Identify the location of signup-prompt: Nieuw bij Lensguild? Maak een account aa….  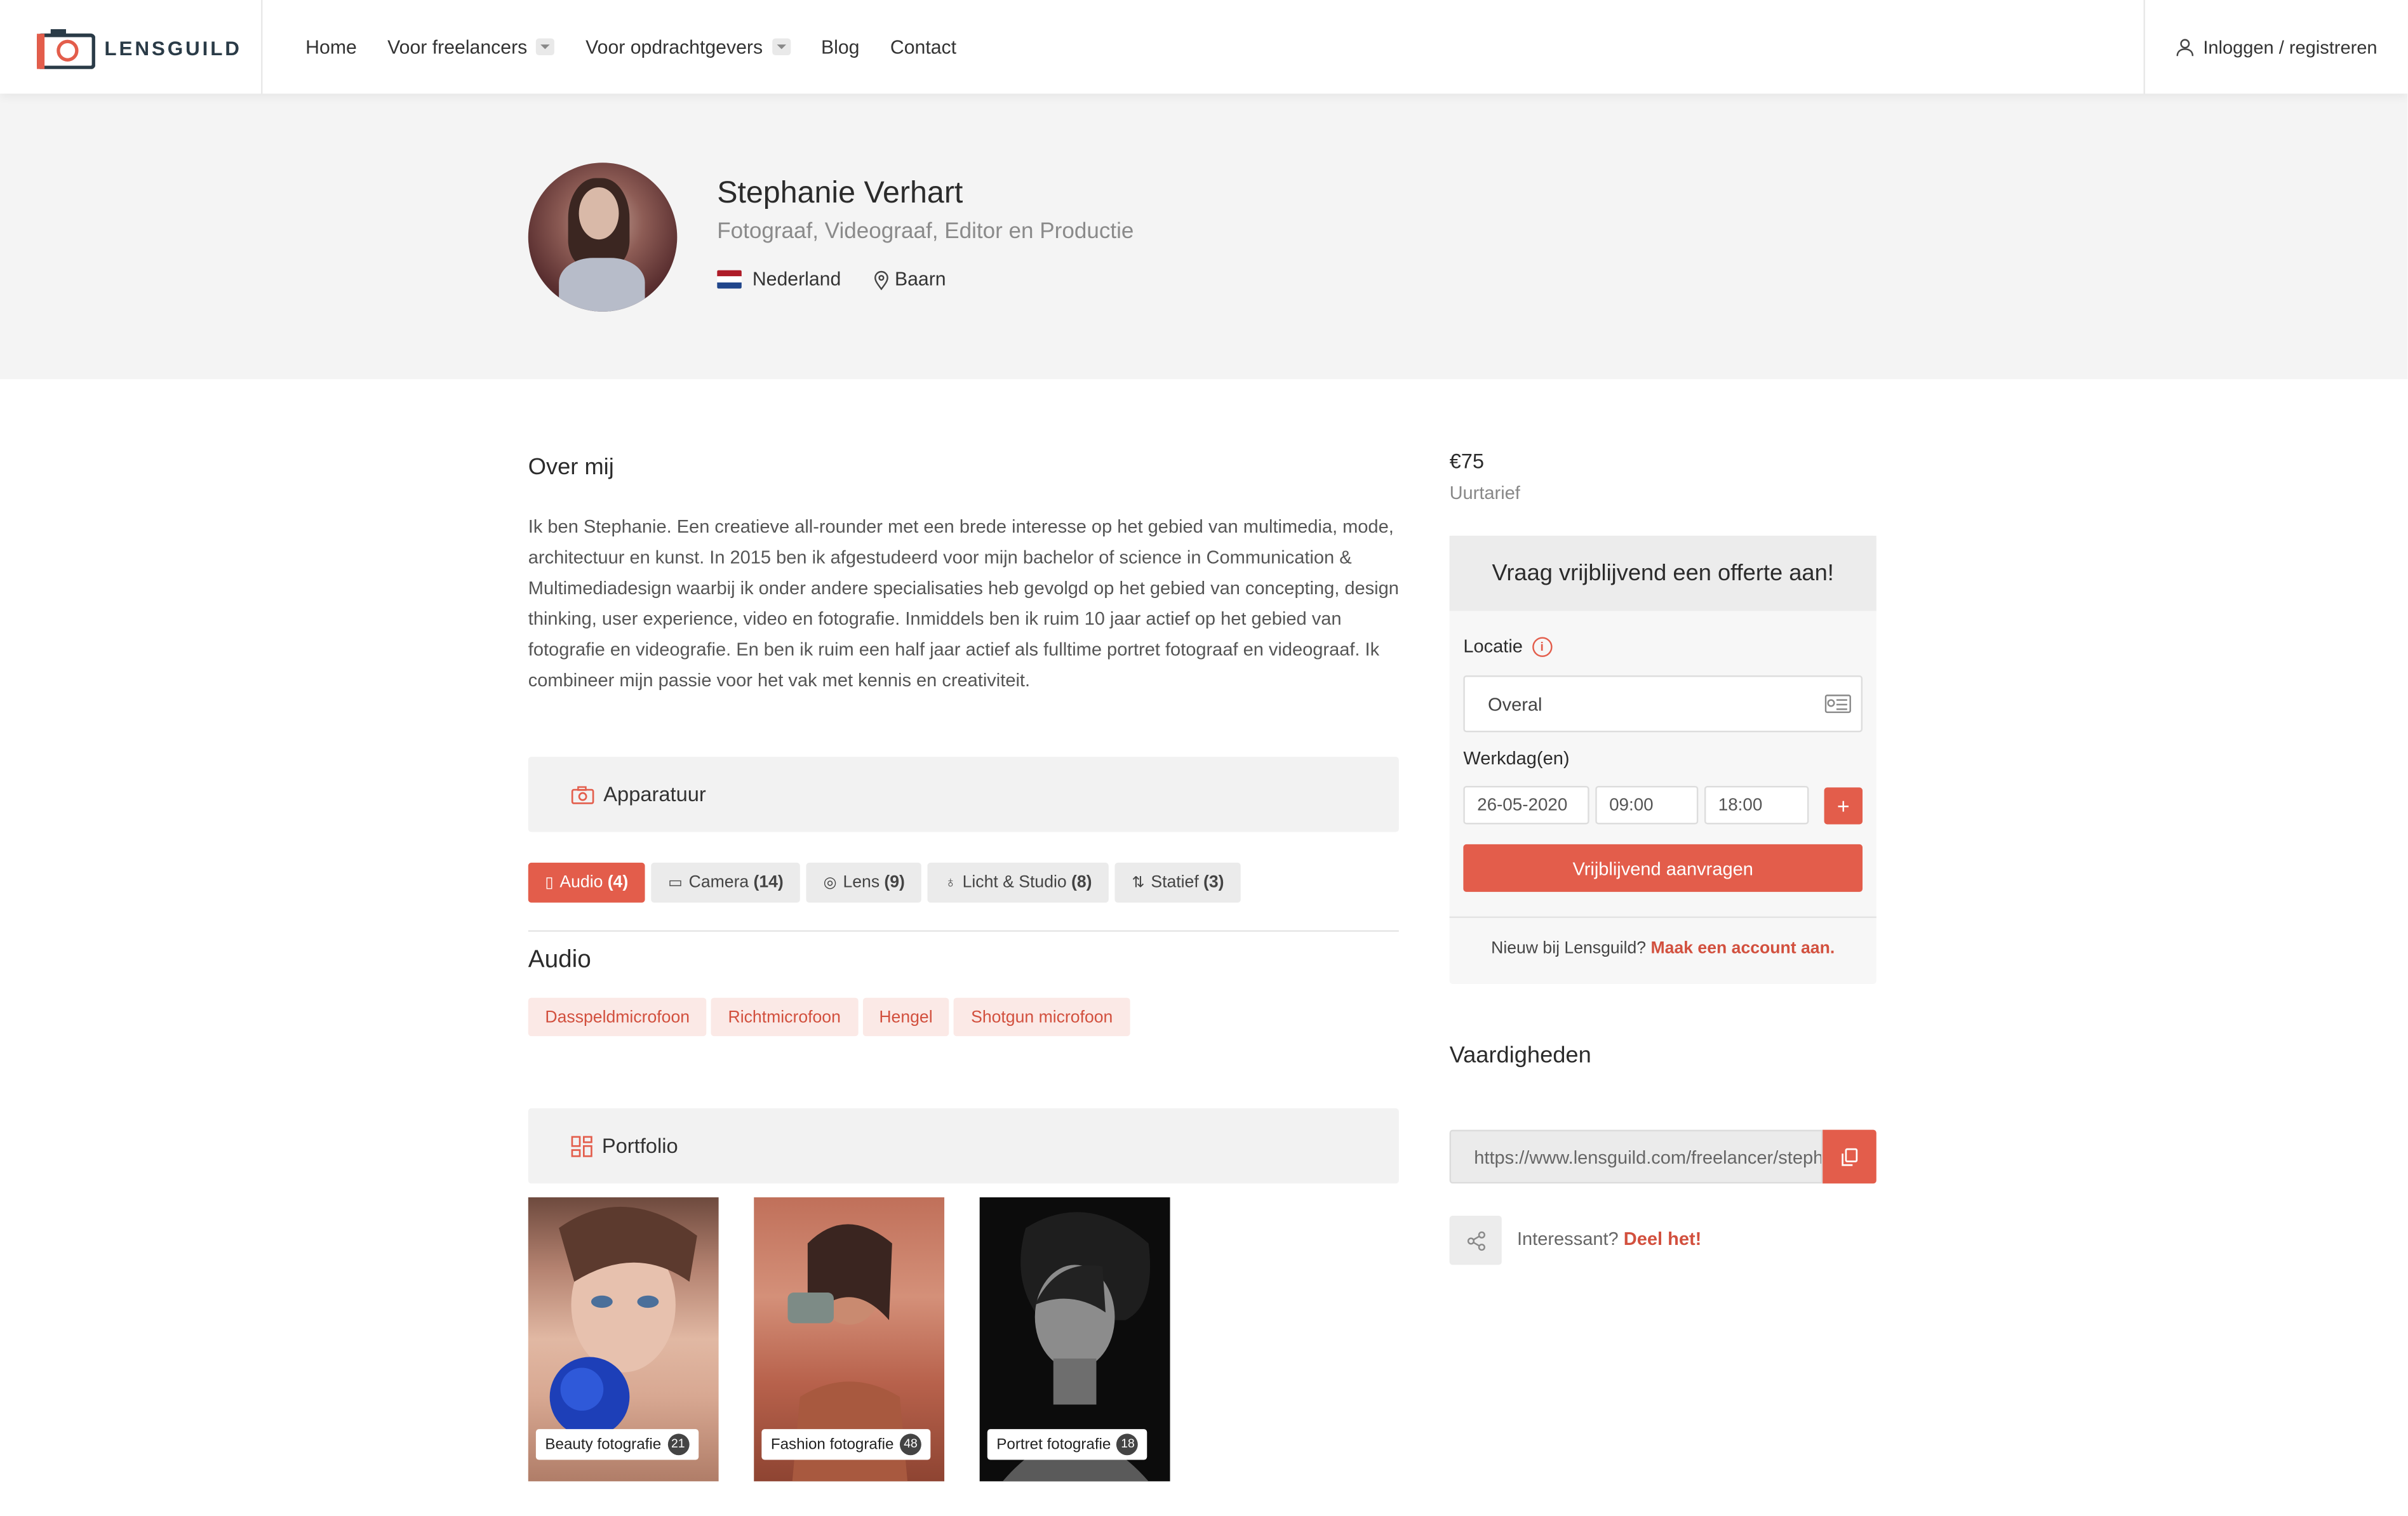
(1663, 949).